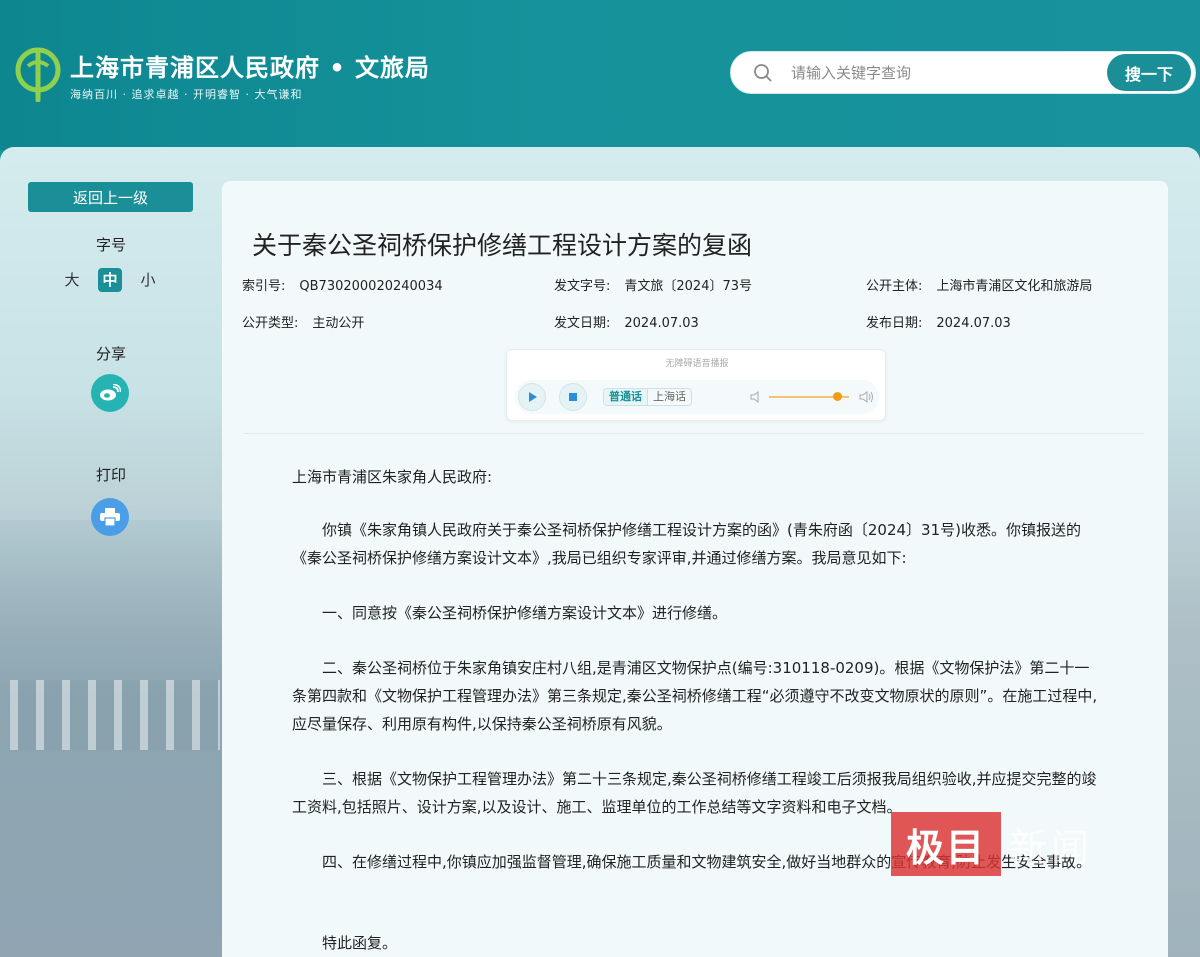  What do you see at coordinates (756, 397) in the screenshot?
I see `volume-low-icon` at bounding box center [756, 397].